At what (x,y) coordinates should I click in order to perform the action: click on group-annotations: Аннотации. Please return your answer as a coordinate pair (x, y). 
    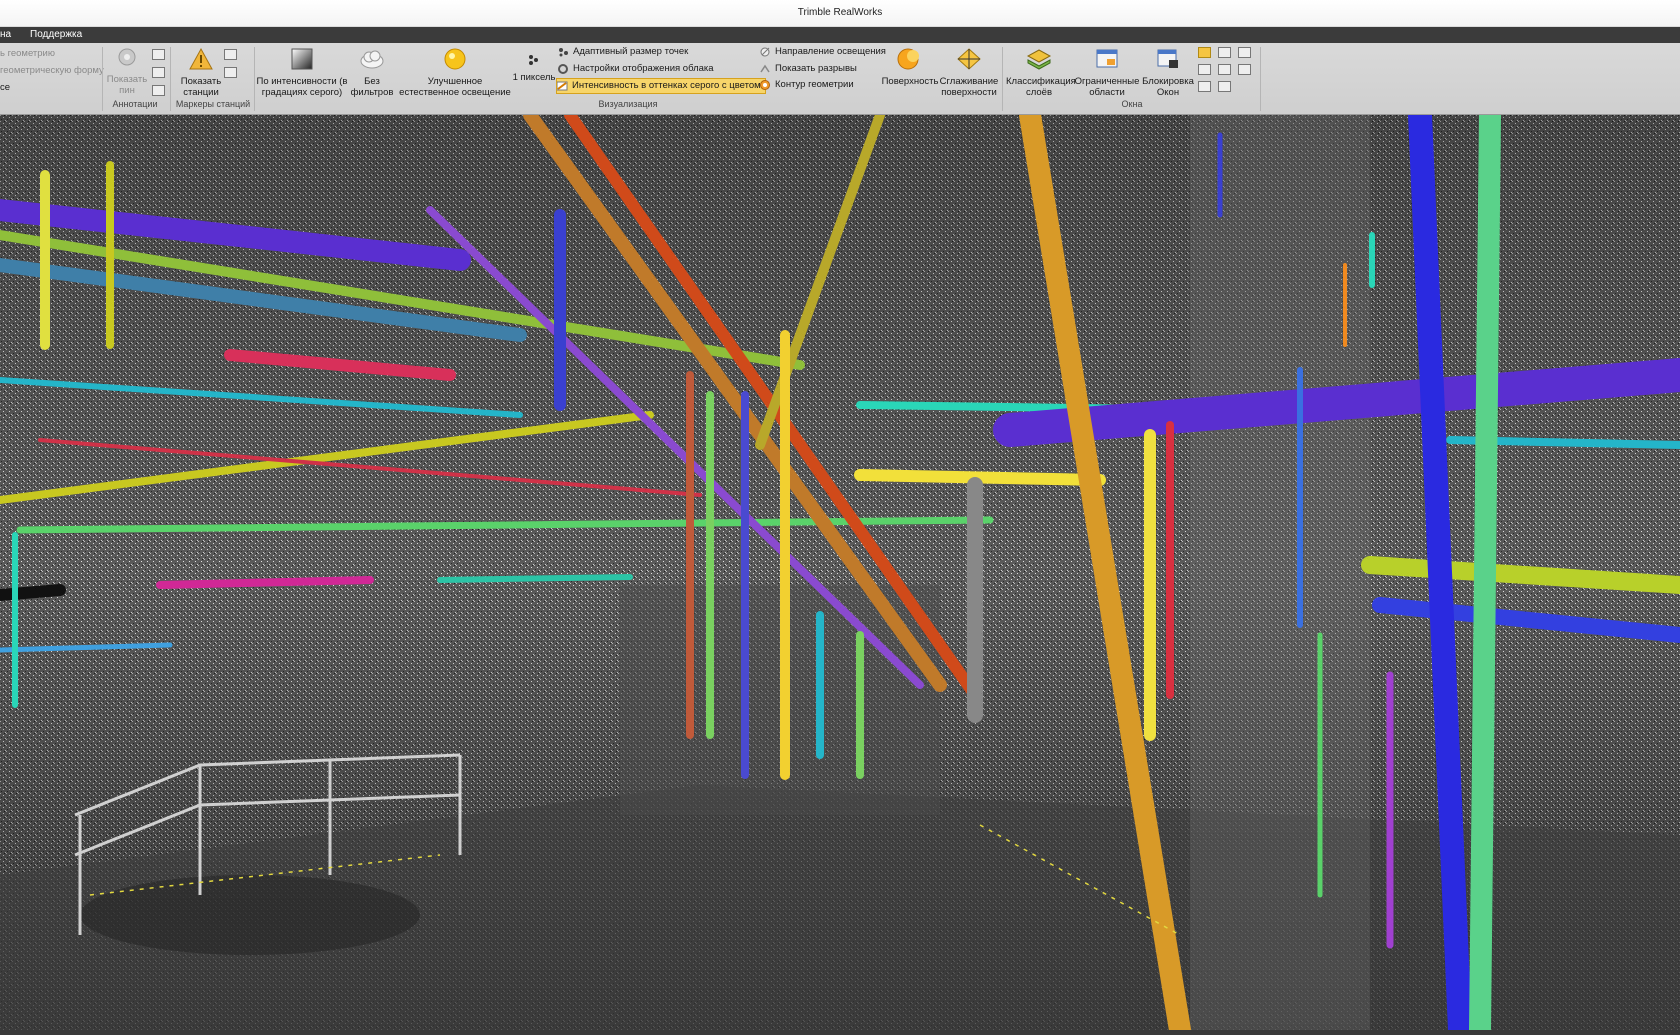
    Looking at the image, I should click on (135, 104).